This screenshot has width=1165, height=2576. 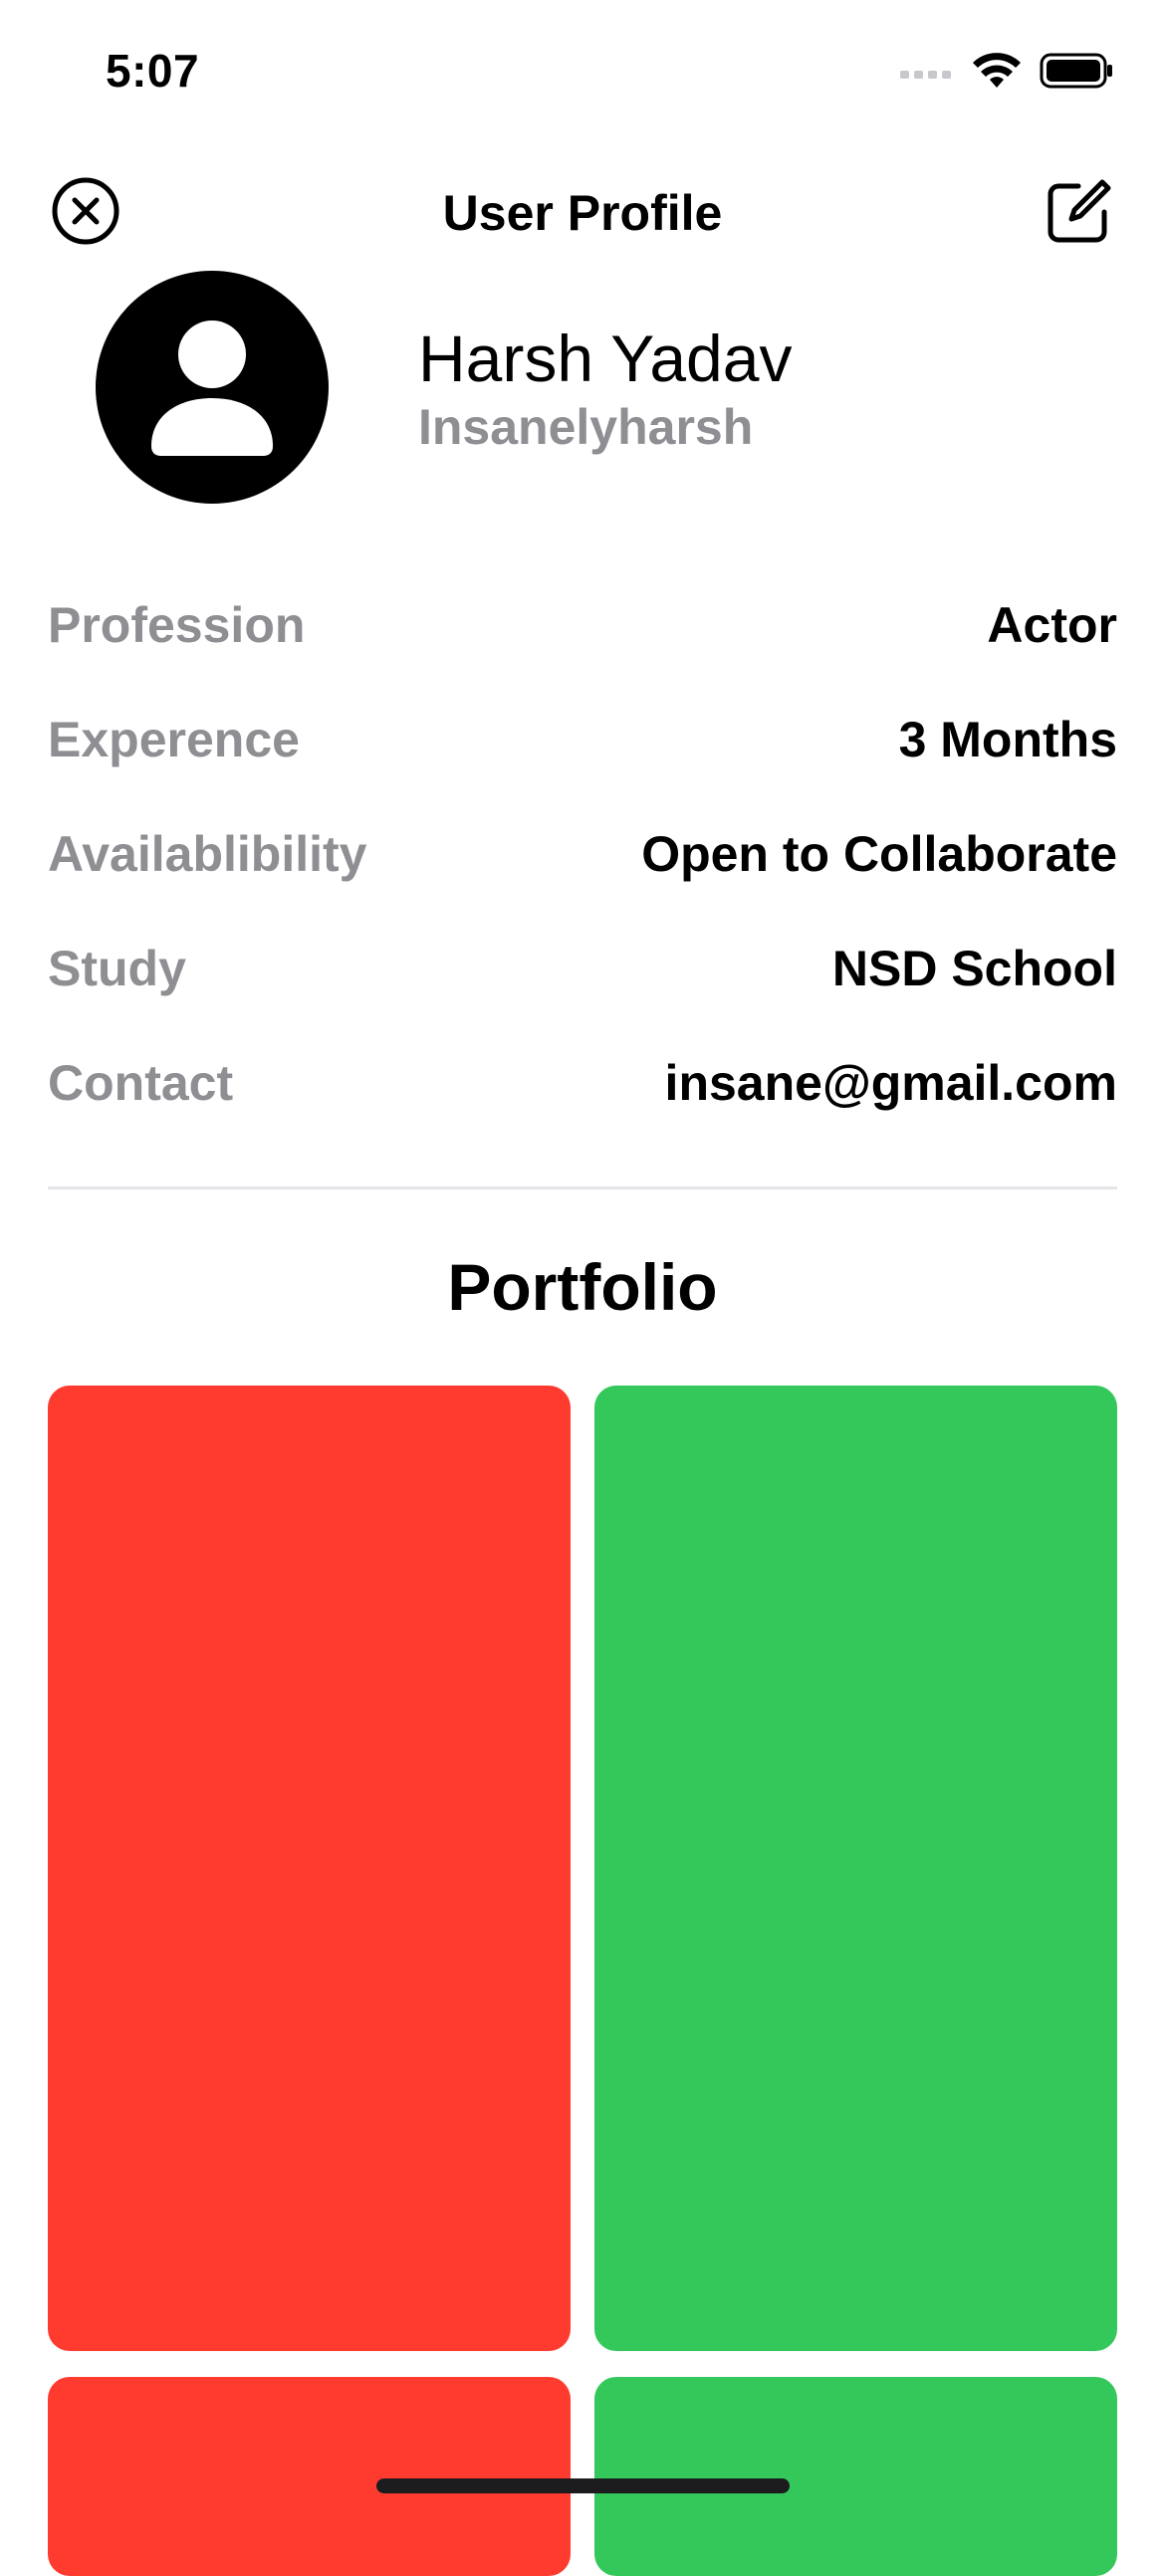 What do you see at coordinates (997, 73) in the screenshot?
I see `wifi-icon` at bounding box center [997, 73].